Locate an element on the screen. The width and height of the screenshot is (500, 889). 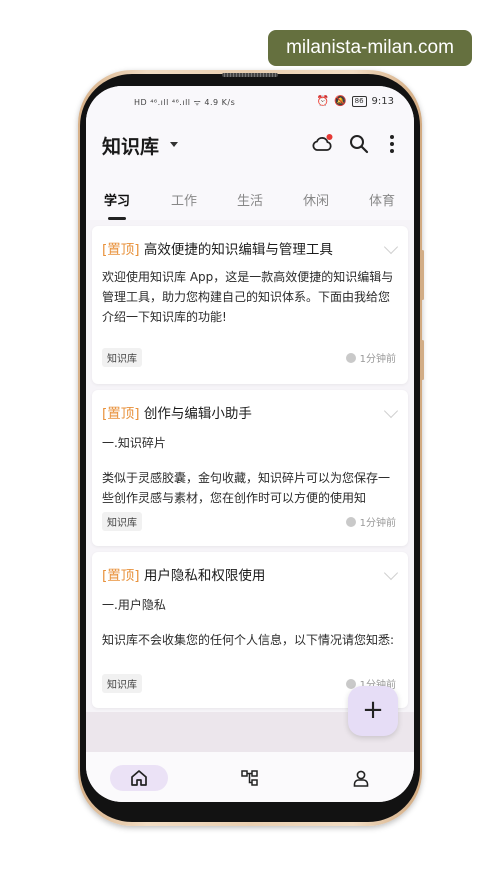
card-title: [置顶] 创作与编辑小助手 is located at coordinates (177, 412).